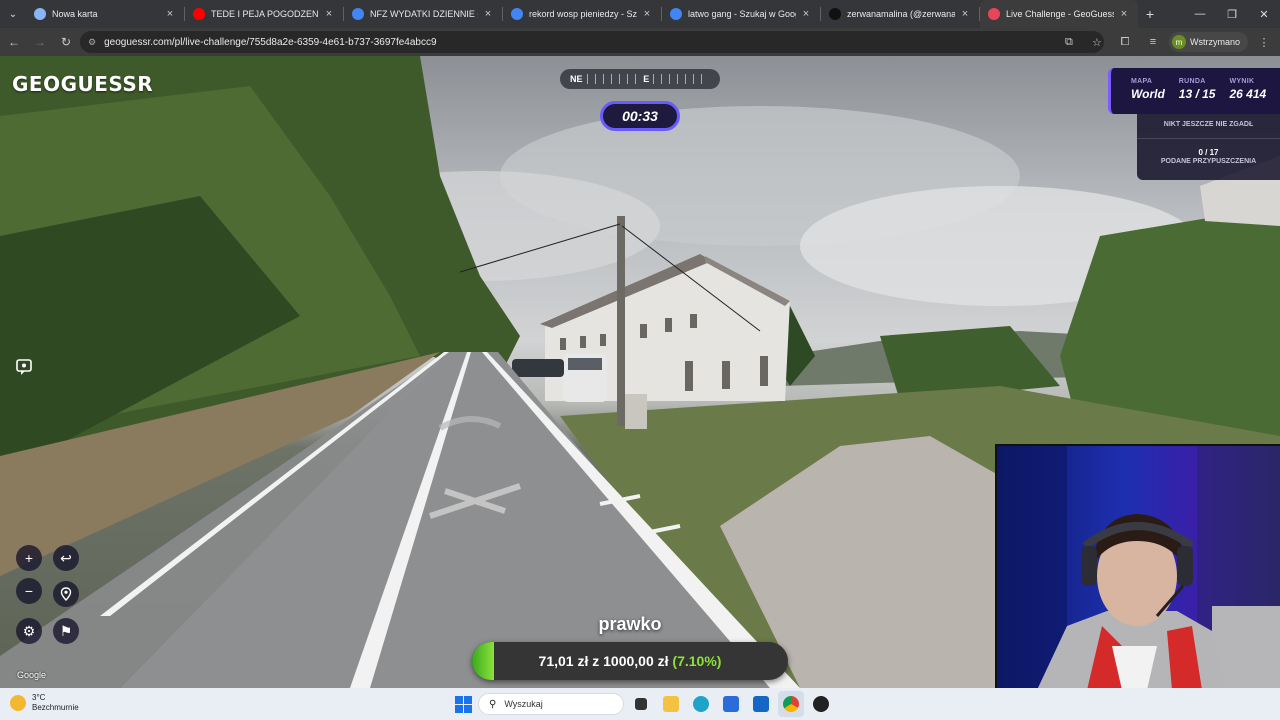  What do you see at coordinates (1178, 42) in the screenshot?
I see `avatar: m` at bounding box center [1178, 42].